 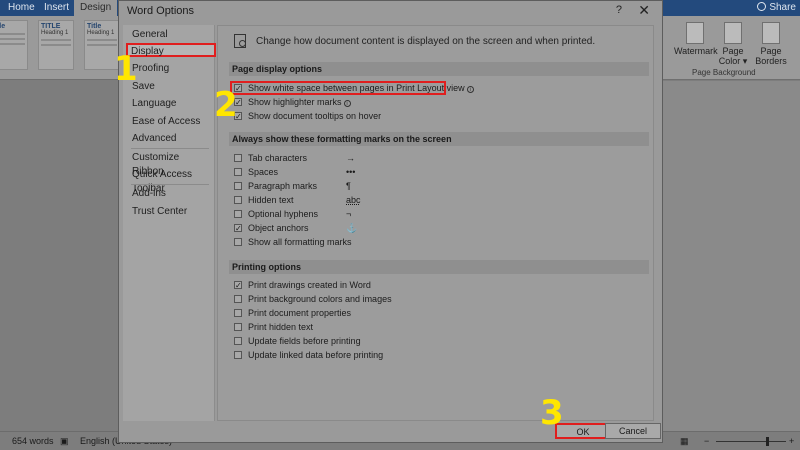 What do you see at coordinates (791, 441) in the screenshot?
I see `zoom-in-icon: +` at bounding box center [791, 441].